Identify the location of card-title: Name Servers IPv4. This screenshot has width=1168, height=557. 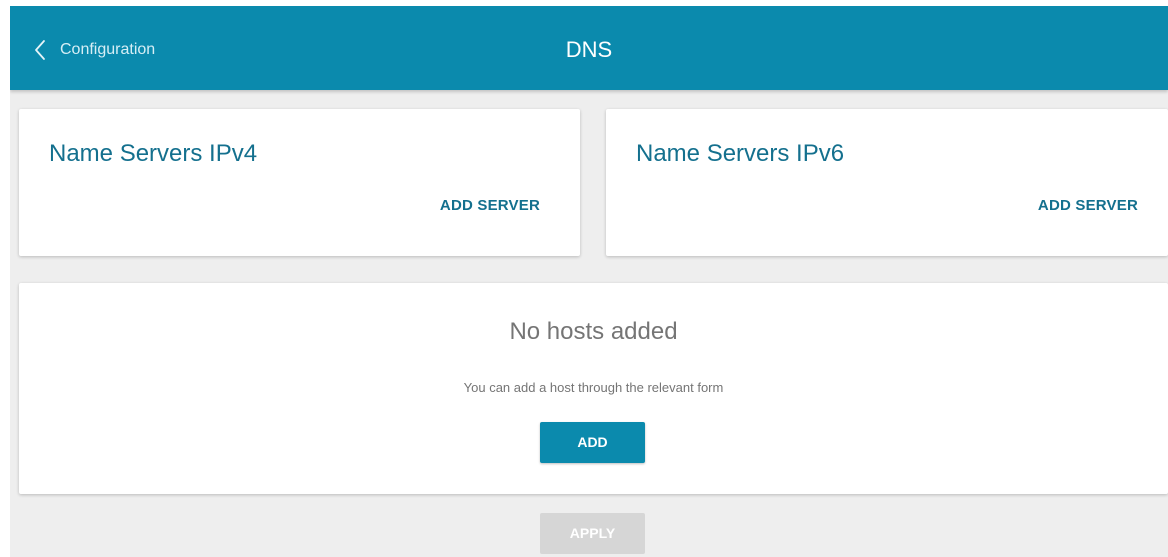
(153, 153).